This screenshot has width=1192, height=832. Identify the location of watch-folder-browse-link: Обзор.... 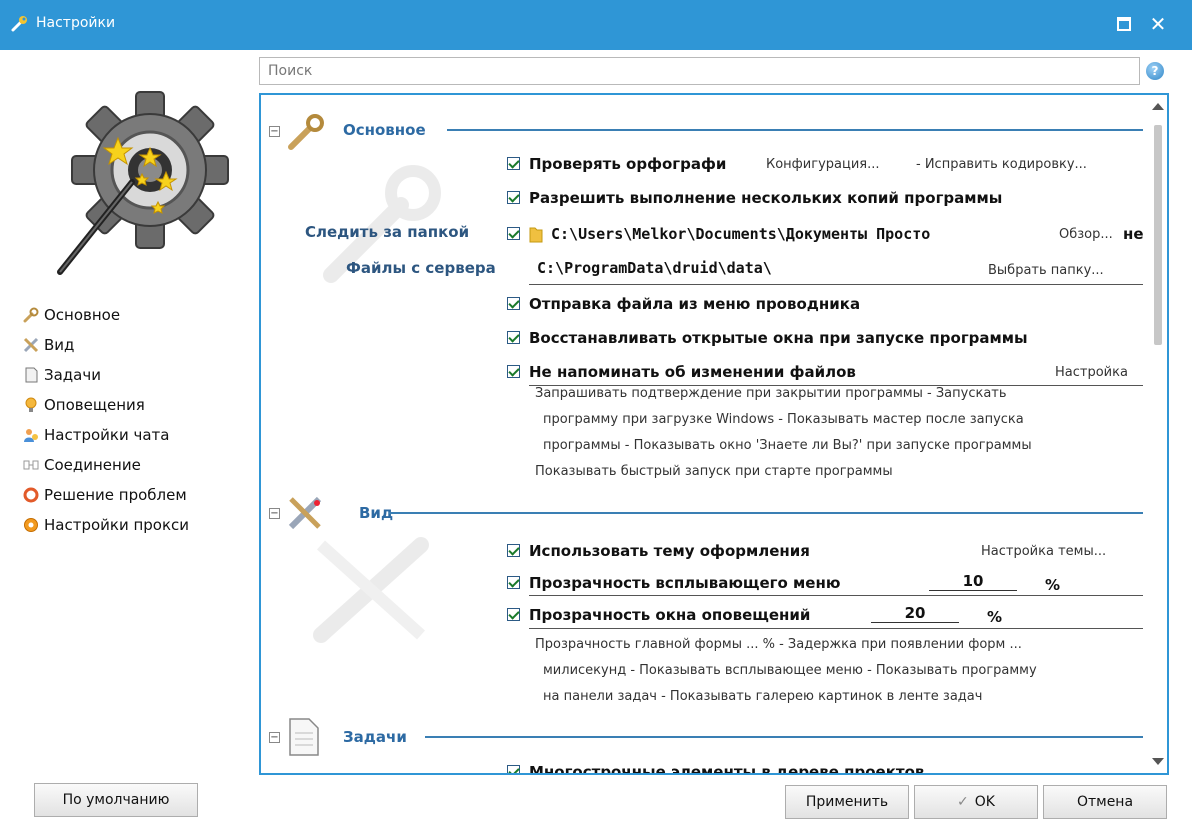
(1086, 234).